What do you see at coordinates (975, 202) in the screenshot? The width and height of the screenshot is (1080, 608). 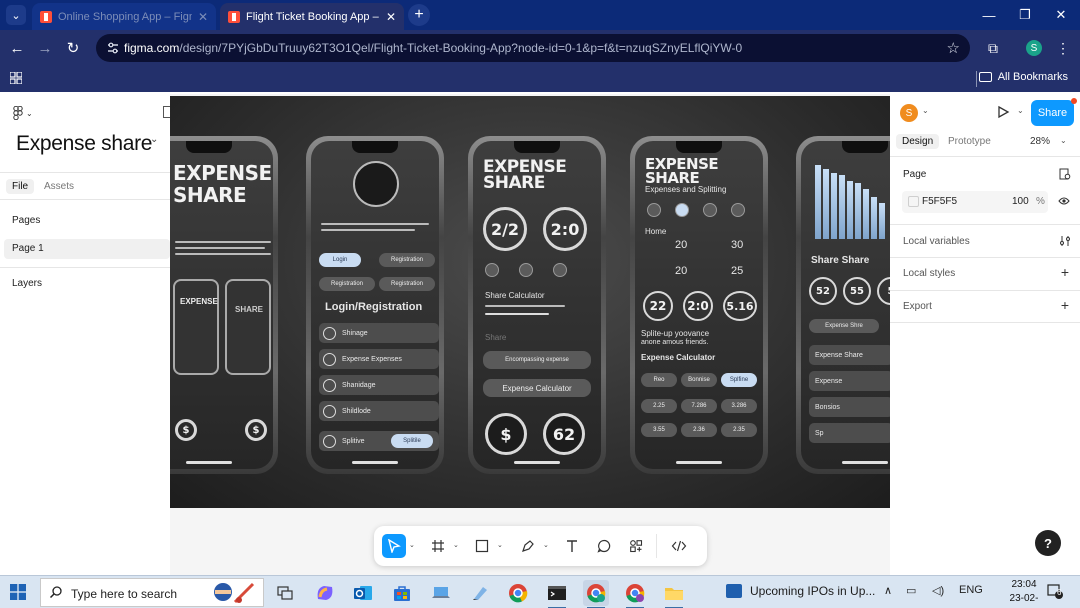 I see `page-fill-field: F5F5F5 100 %` at bounding box center [975, 202].